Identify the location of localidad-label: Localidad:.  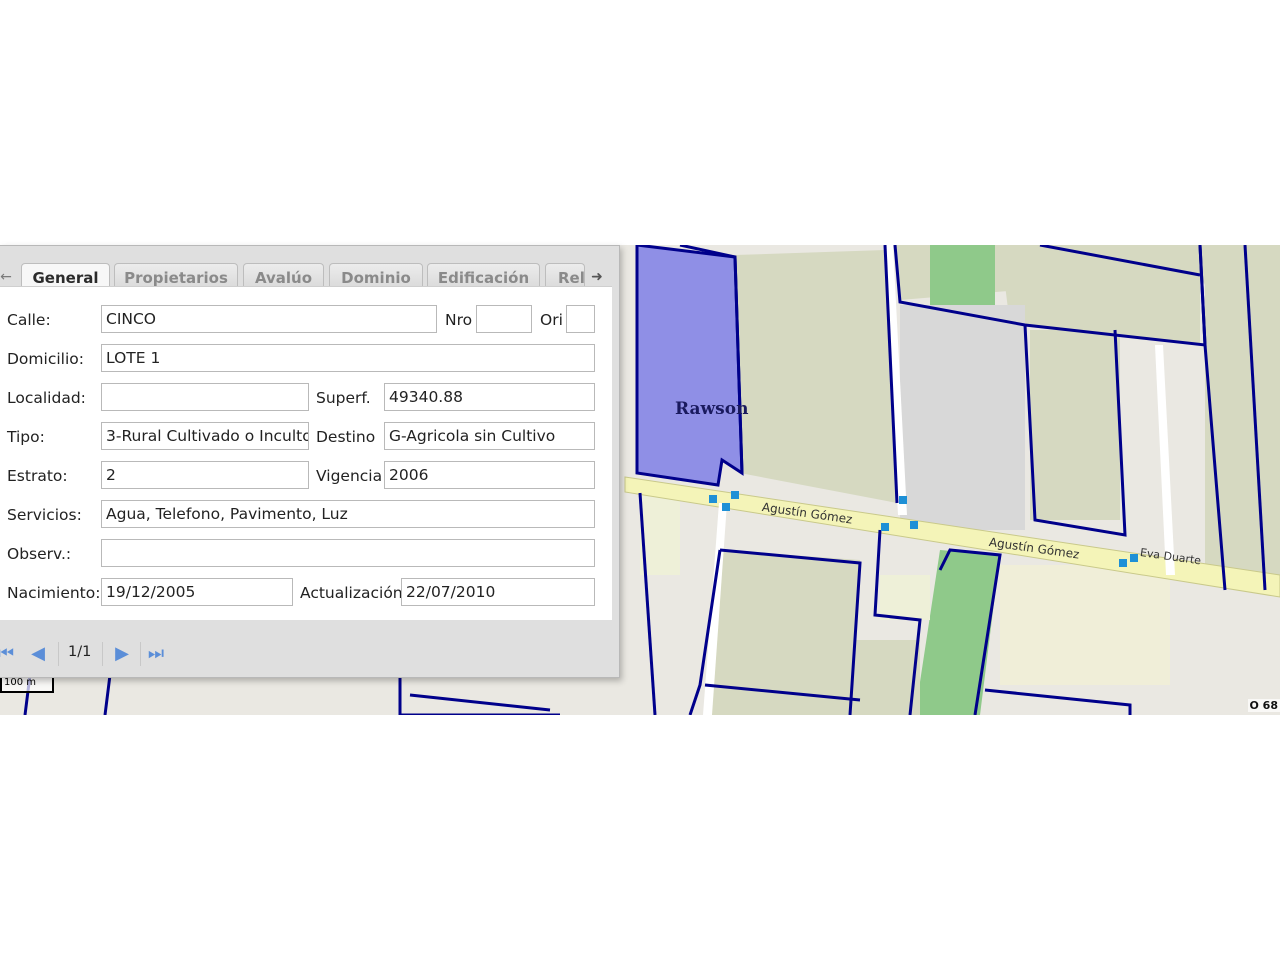
(46, 398).